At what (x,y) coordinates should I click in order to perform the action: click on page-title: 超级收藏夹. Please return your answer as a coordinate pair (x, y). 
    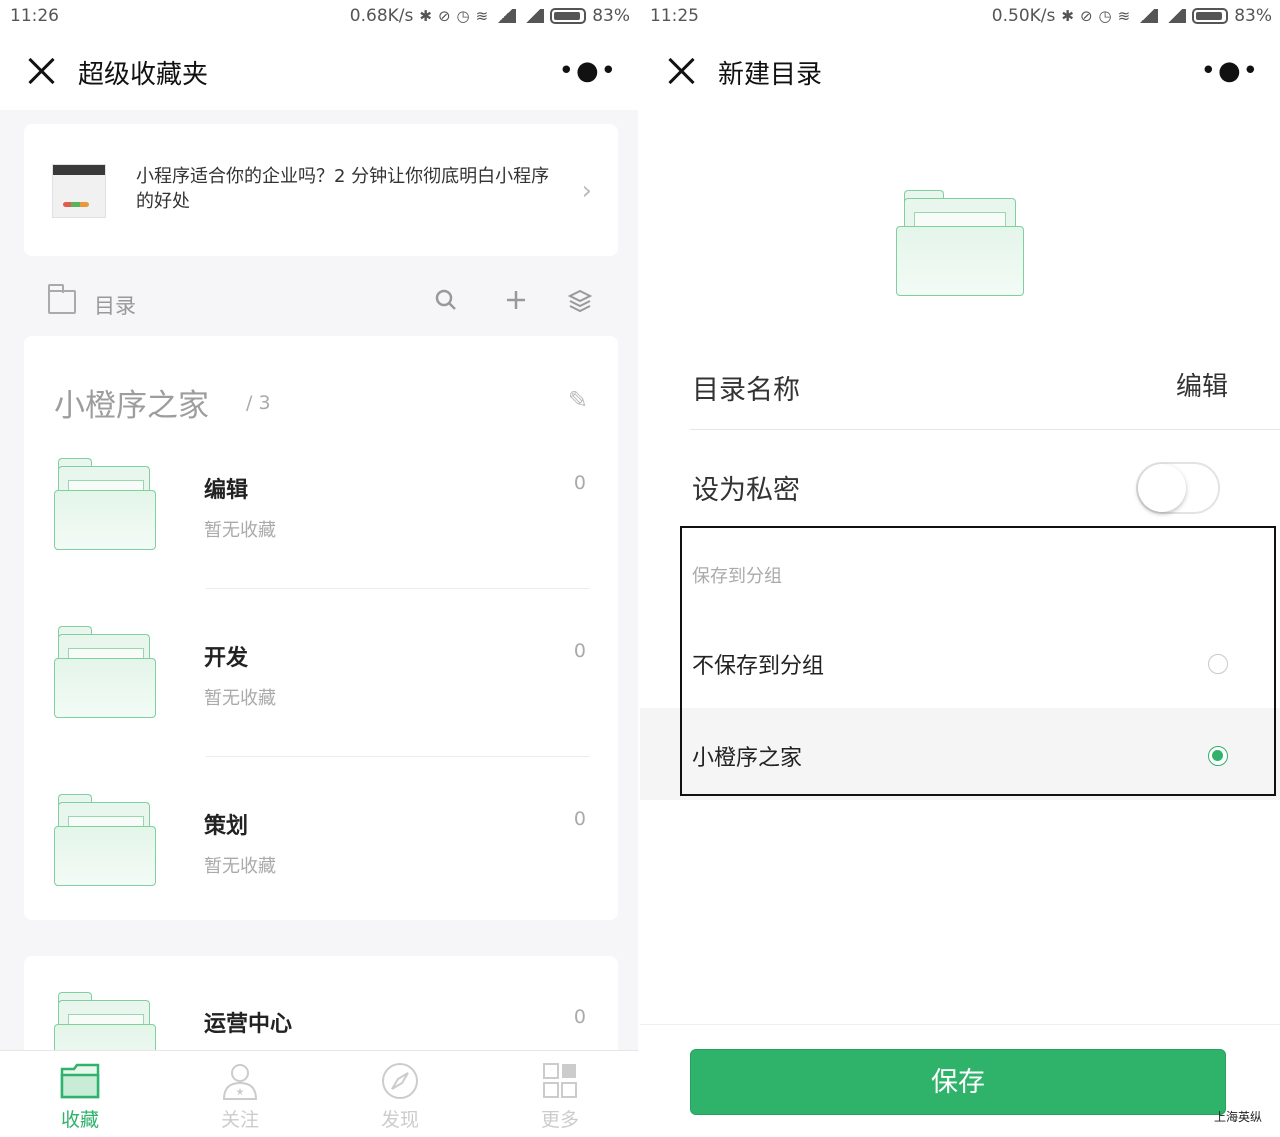
    Looking at the image, I should click on (143, 75).